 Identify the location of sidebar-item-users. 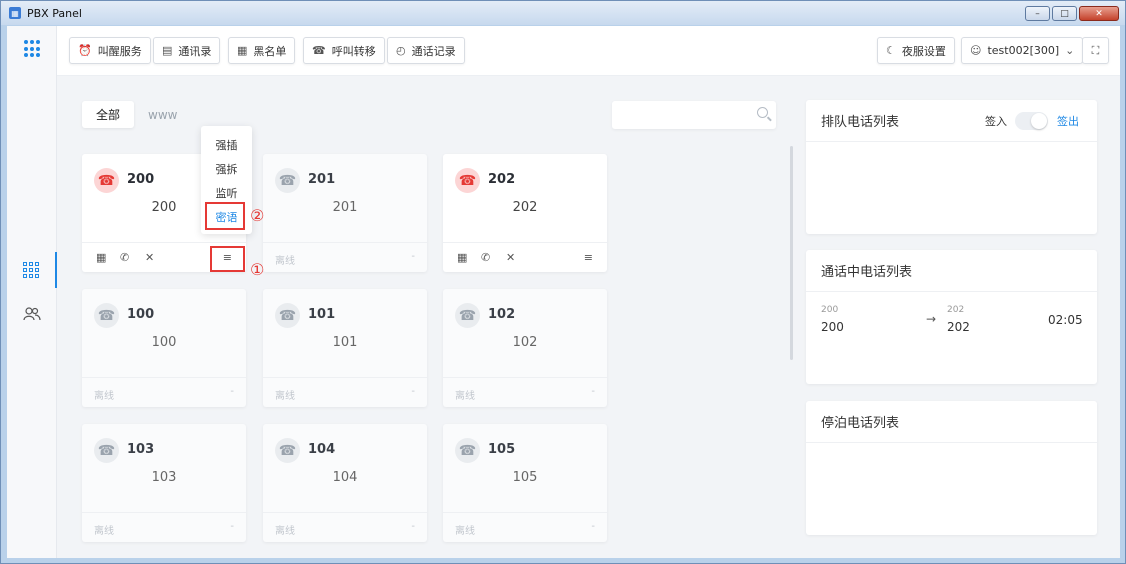
(32, 314).